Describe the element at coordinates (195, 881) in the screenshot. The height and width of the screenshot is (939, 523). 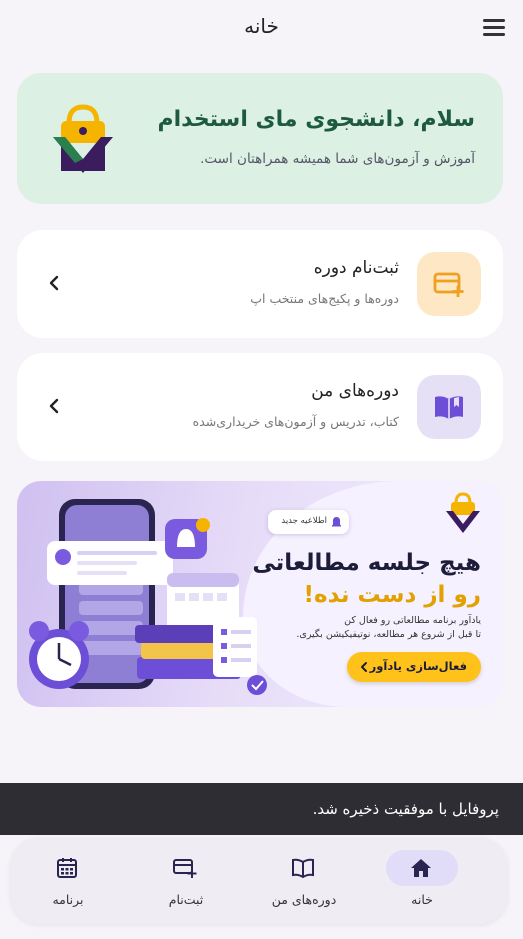
I see `nav-item-enroll: ثبت‌نام` at that location.